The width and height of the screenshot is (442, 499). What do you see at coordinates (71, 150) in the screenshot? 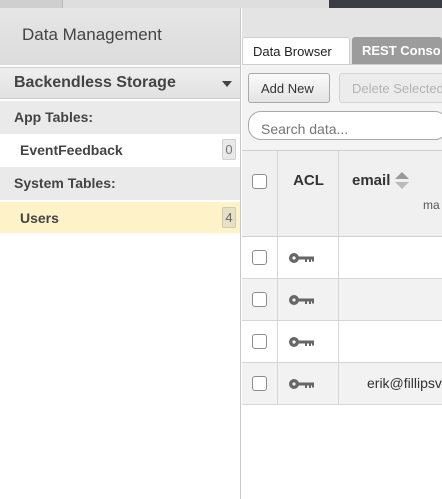
I see `table-name: EventFeedback` at bounding box center [71, 150].